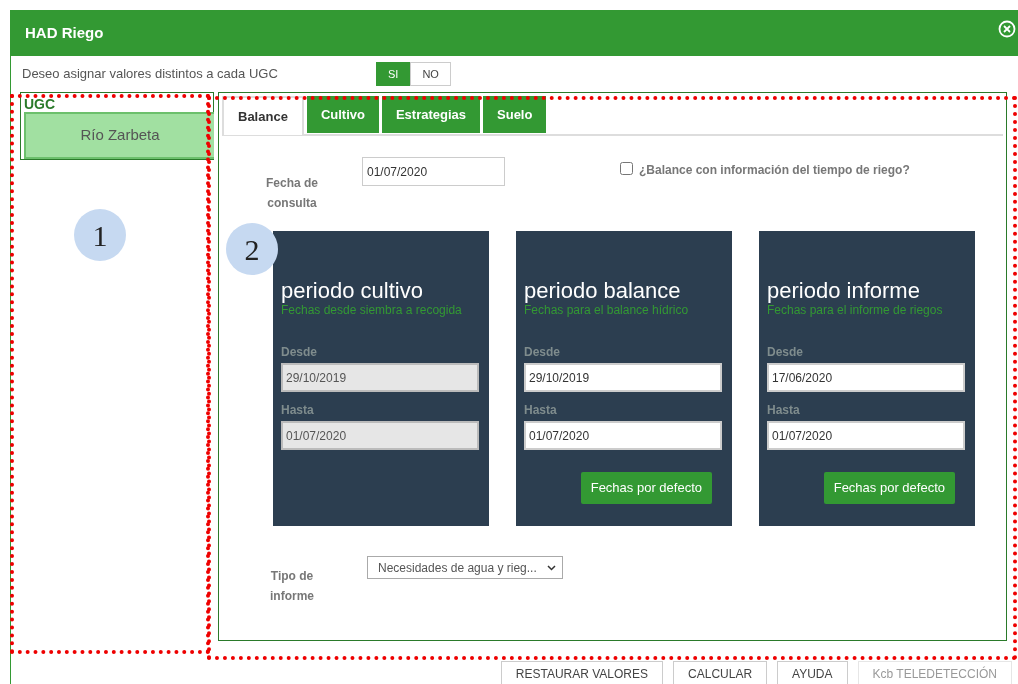 Image resolution: width=1018 pixels, height=684 pixels. Describe the element at coordinates (551, 567) in the screenshot. I see `caret-icon` at that location.